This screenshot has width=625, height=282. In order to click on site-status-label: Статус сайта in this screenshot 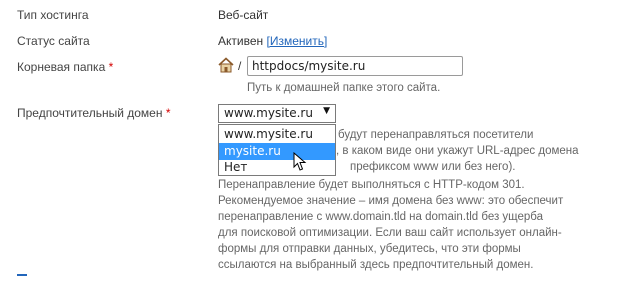, I will do `click(53, 41)`.